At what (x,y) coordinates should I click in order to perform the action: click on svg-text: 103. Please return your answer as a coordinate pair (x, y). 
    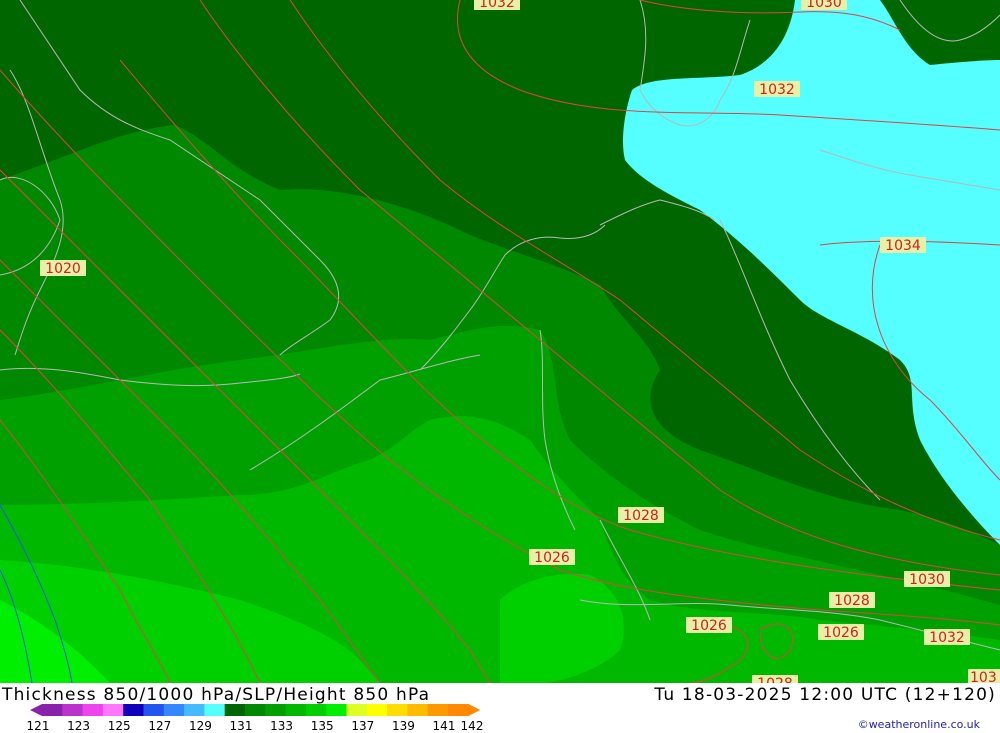
    Looking at the image, I should click on (983, 676).